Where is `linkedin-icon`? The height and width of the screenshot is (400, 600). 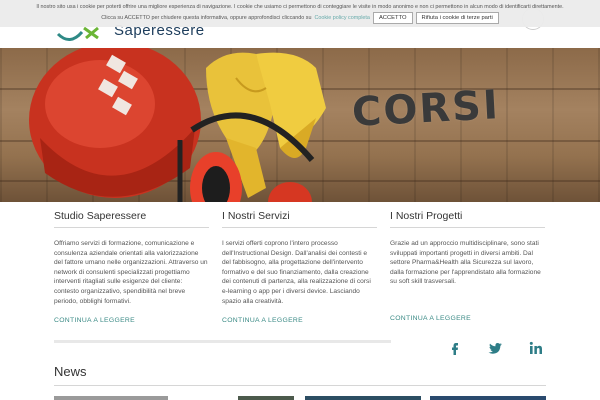
linkedin-icon is located at coordinates (536, 348).